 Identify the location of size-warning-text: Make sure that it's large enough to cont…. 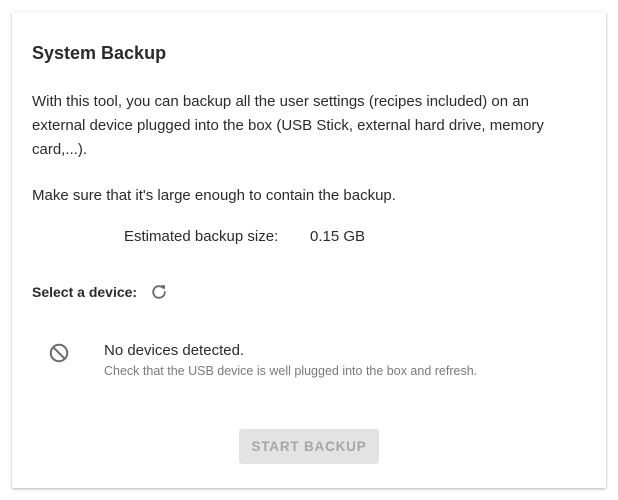
(214, 195).